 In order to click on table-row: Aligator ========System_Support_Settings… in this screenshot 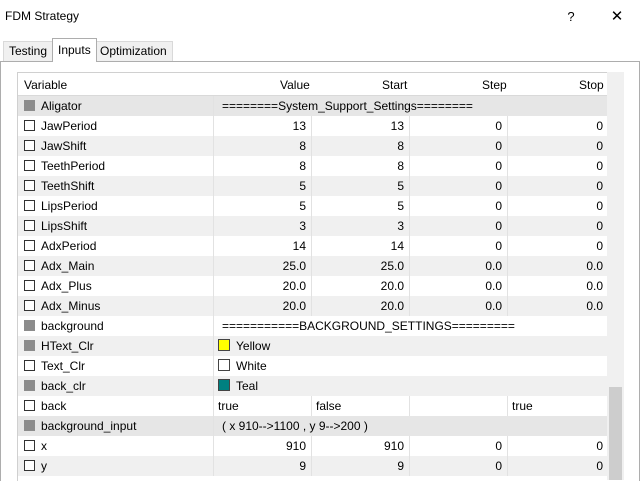, I will do `click(313, 106)`.